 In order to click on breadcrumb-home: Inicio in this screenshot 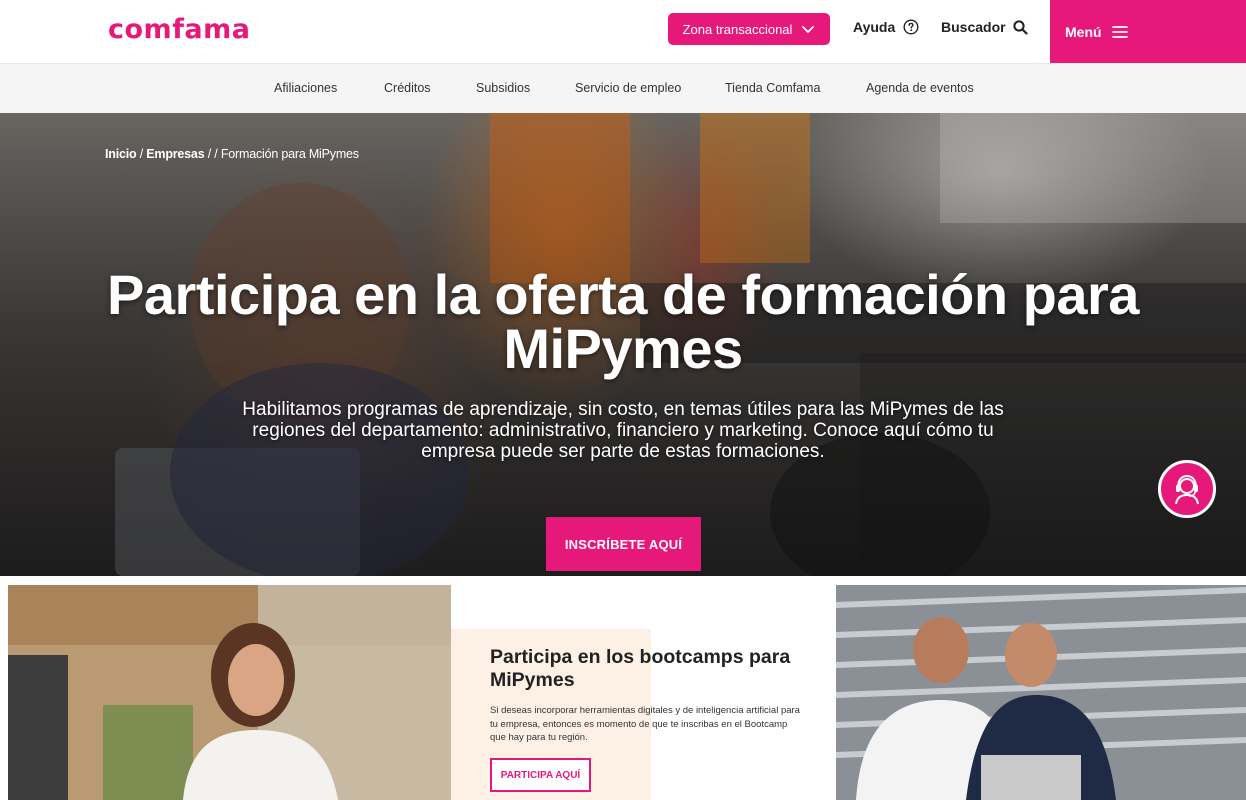, I will do `click(121, 154)`.